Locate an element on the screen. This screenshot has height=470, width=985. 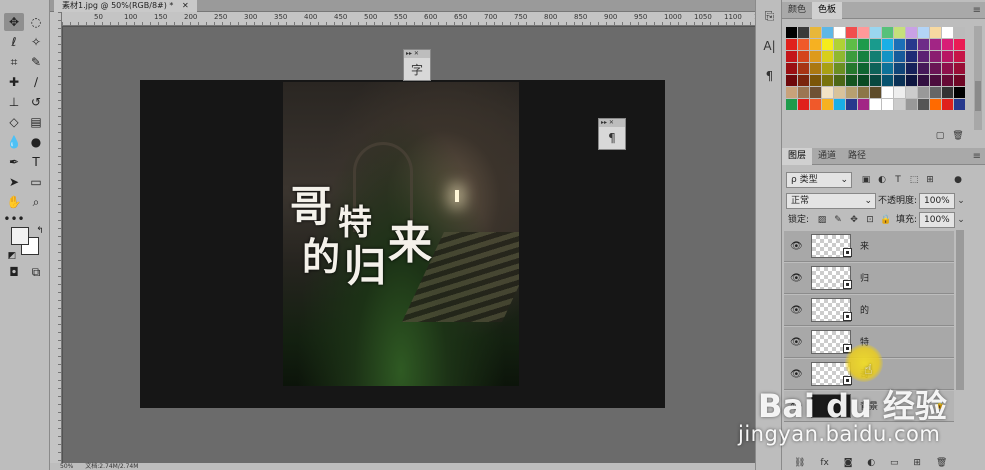
layer-row: 👁 ▪ 归 is located at coordinates (869, 278).